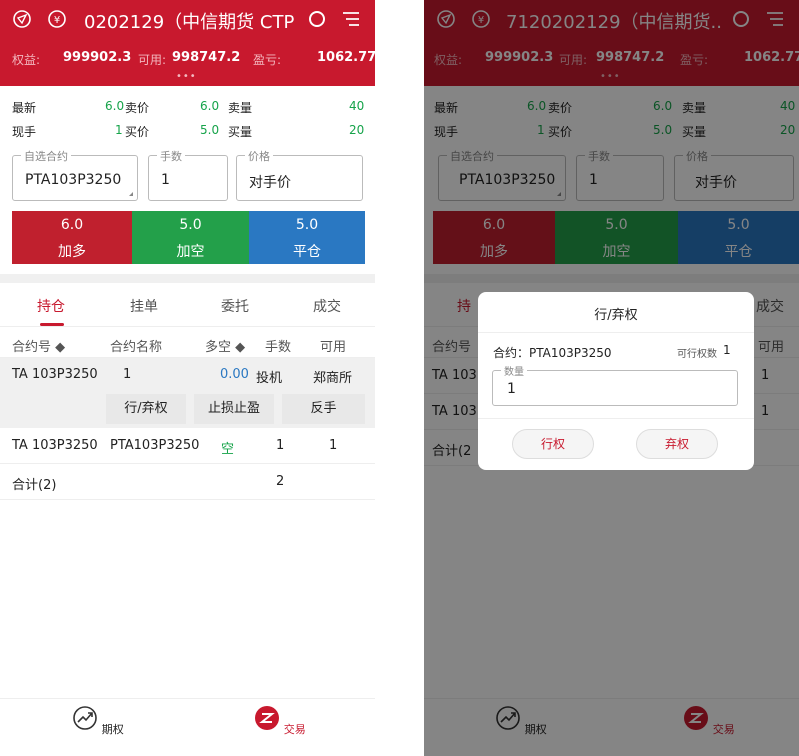  What do you see at coordinates (677, 444) in the screenshot?
I see `abandon-button: 弃权` at bounding box center [677, 444].